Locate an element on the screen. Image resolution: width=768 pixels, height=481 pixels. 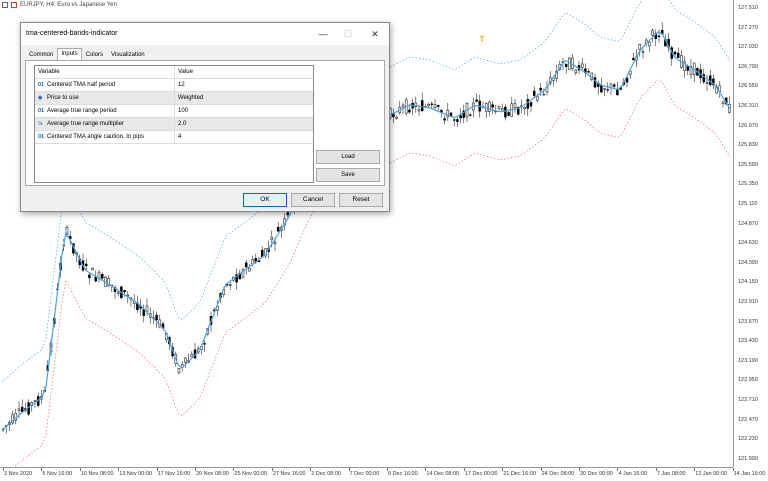
time-label: 2 Dec 08:00 is located at coordinates (326, 474).